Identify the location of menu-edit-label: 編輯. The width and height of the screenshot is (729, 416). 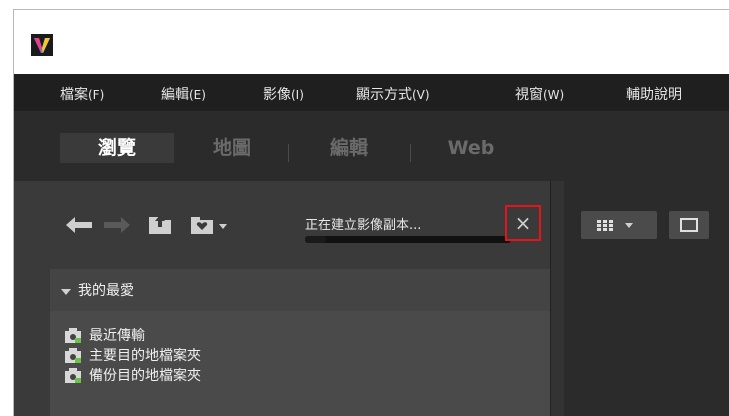
(175, 95).